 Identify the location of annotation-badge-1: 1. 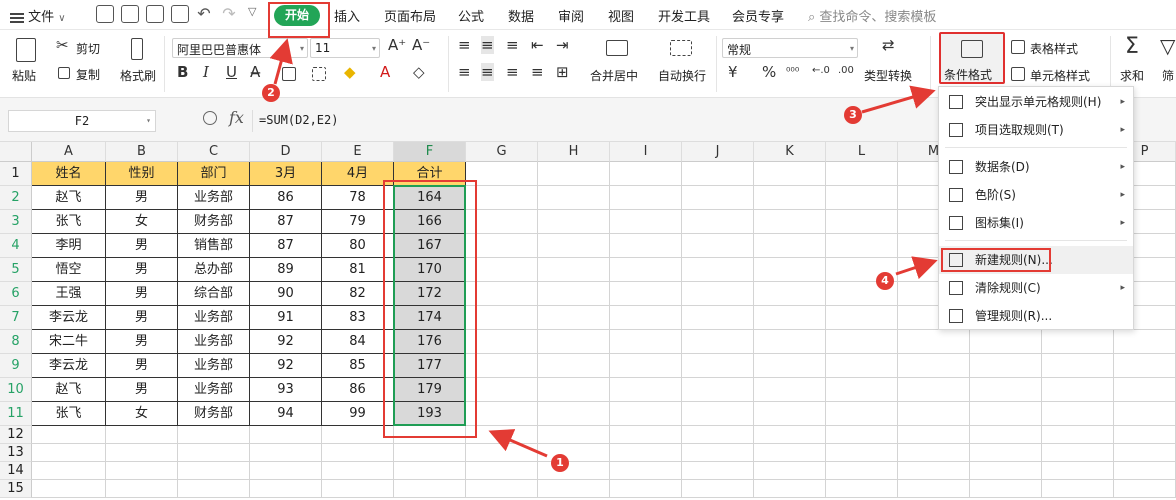
(560, 463).